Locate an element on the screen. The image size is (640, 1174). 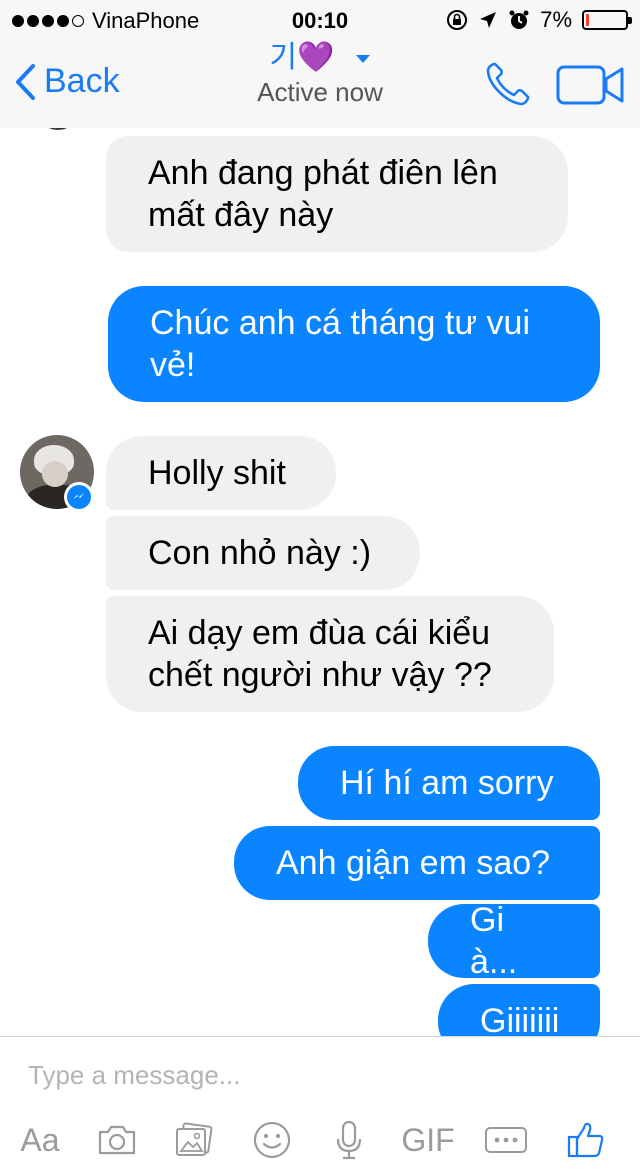
phone-icon is located at coordinates (508, 84).